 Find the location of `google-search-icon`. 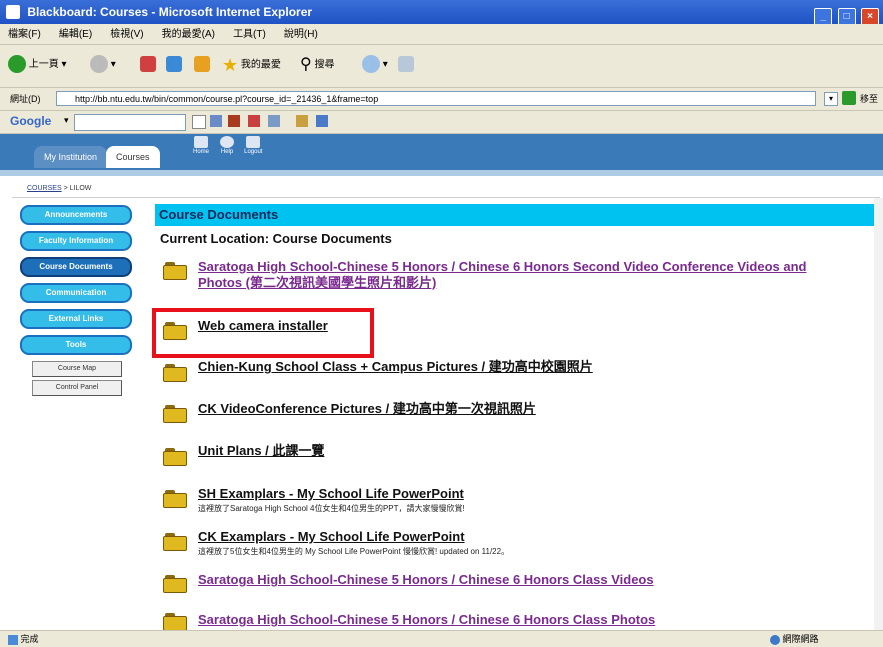

google-search-icon is located at coordinates (199, 122).